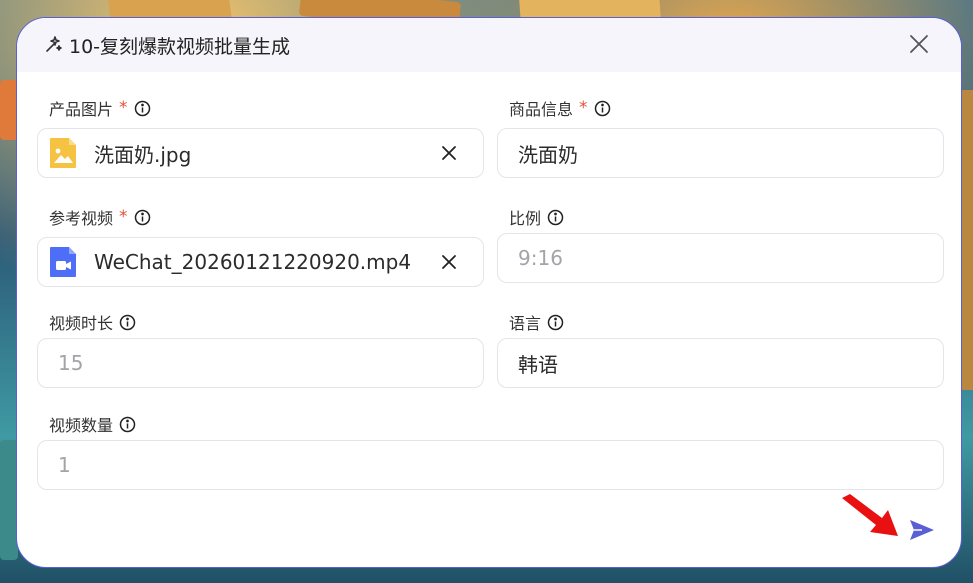 The image size is (973, 583). I want to click on reference-video-label: 参考视频 *, so click(100, 217).